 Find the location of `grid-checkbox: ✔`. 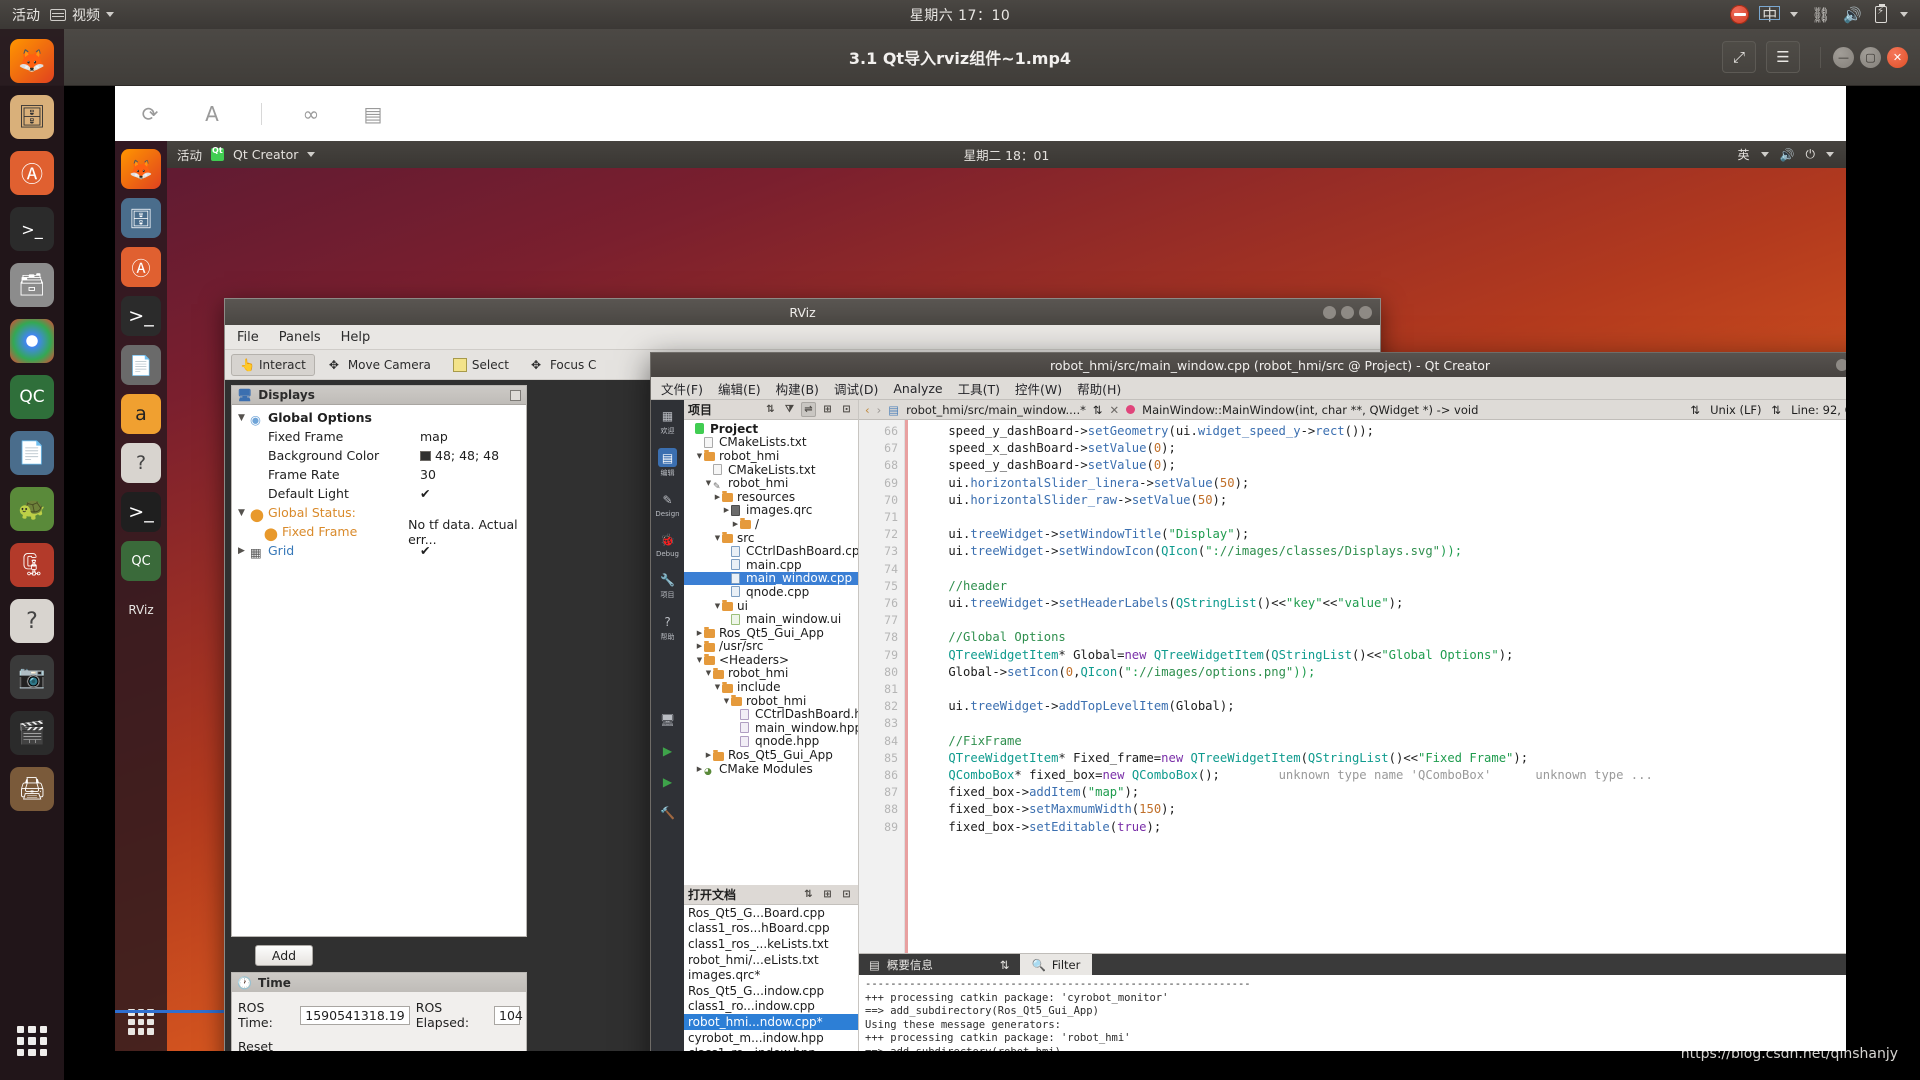

grid-checkbox: ✔ is located at coordinates (425, 550).